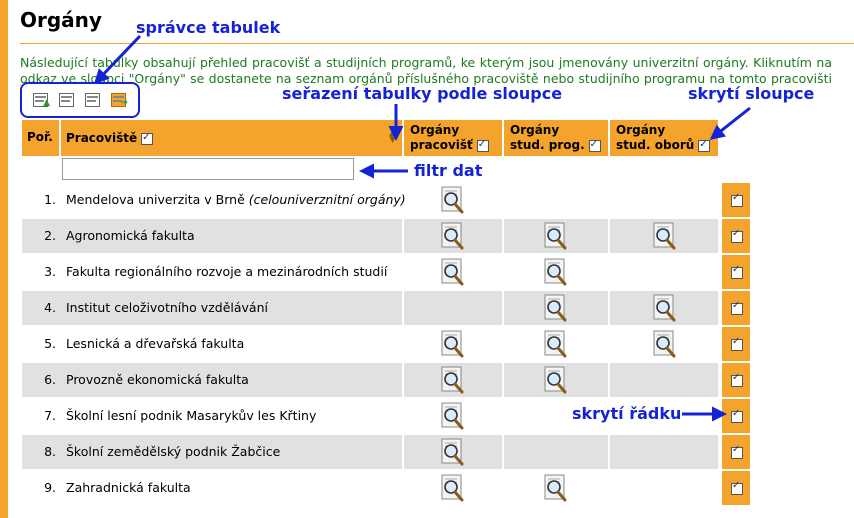  Describe the element at coordinates (422, 93) in the screenshot. I see `annotation-sort: seřazení tabulky podle sloupce` at that location.